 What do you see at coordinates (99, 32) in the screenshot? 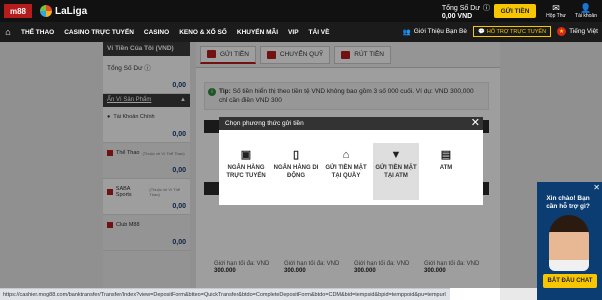
I see `nav-live-casino: CASINO TRỰC TUYẾN` at bounding box center [99, 32].